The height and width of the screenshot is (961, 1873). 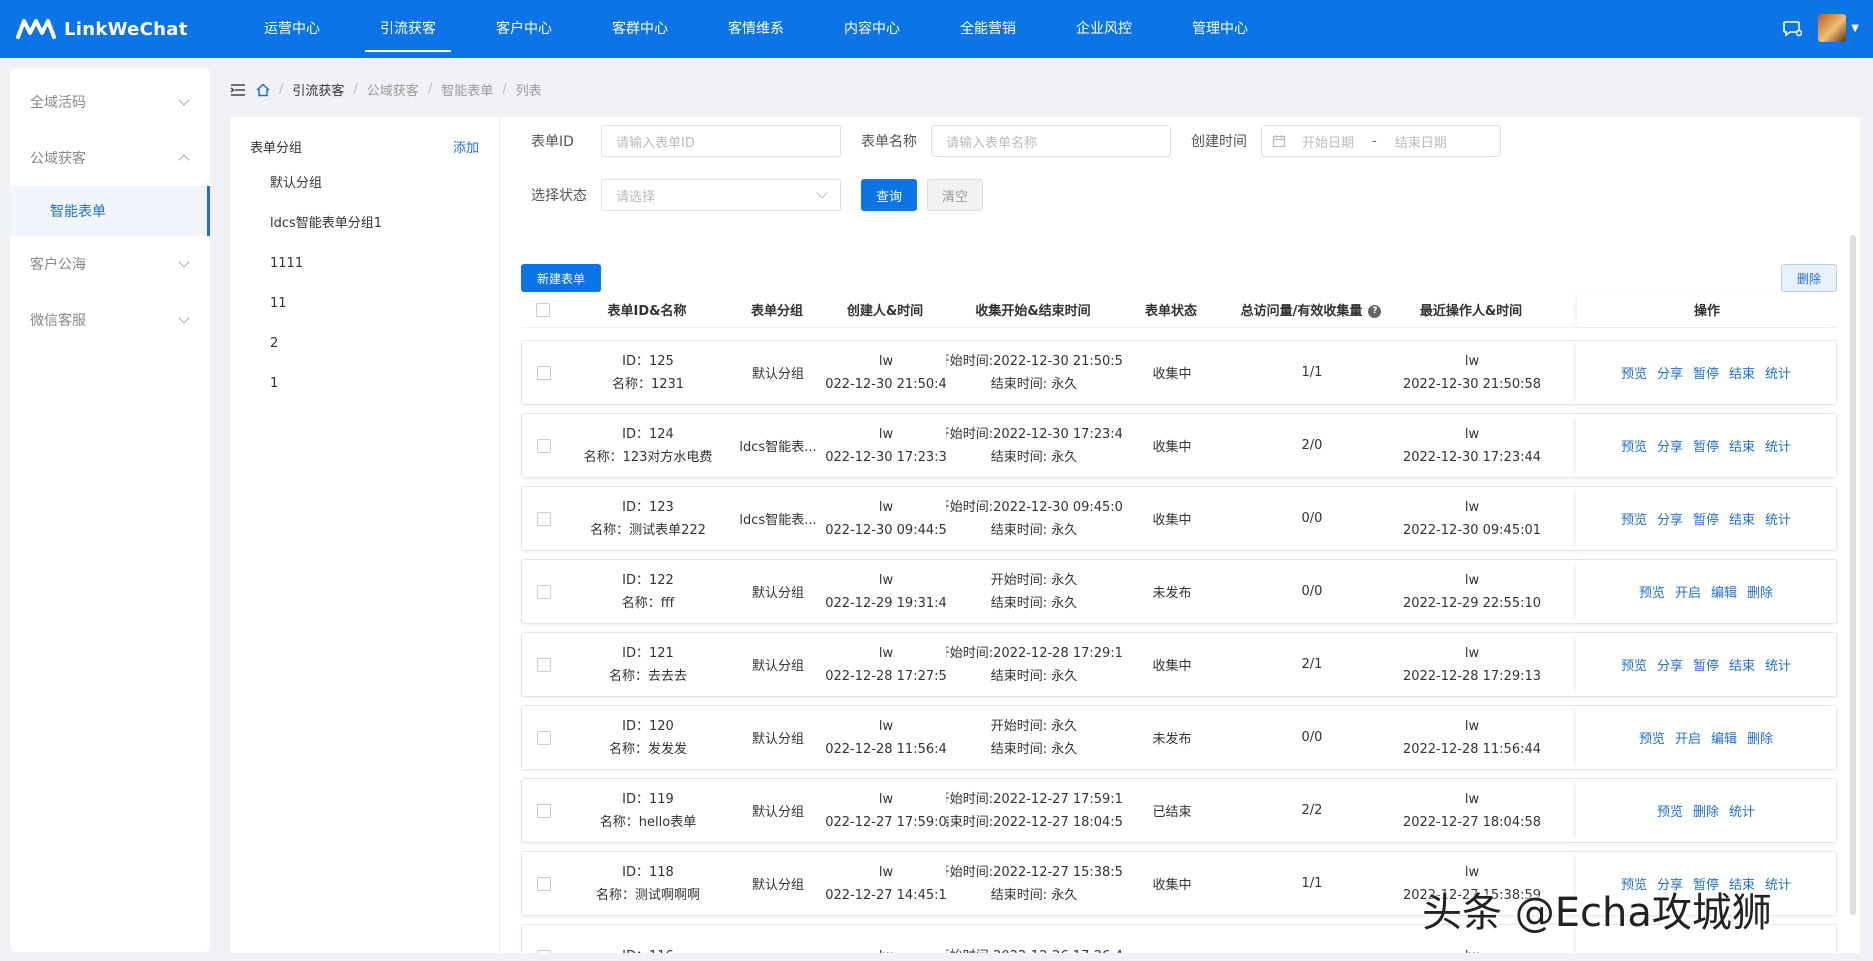 I want to click on main-nav: 运营中心 引流获客 客户中心 客群中心 客情维系 内容中心 全能营销 企业风控 管理中心, so click(x=756, y=29).